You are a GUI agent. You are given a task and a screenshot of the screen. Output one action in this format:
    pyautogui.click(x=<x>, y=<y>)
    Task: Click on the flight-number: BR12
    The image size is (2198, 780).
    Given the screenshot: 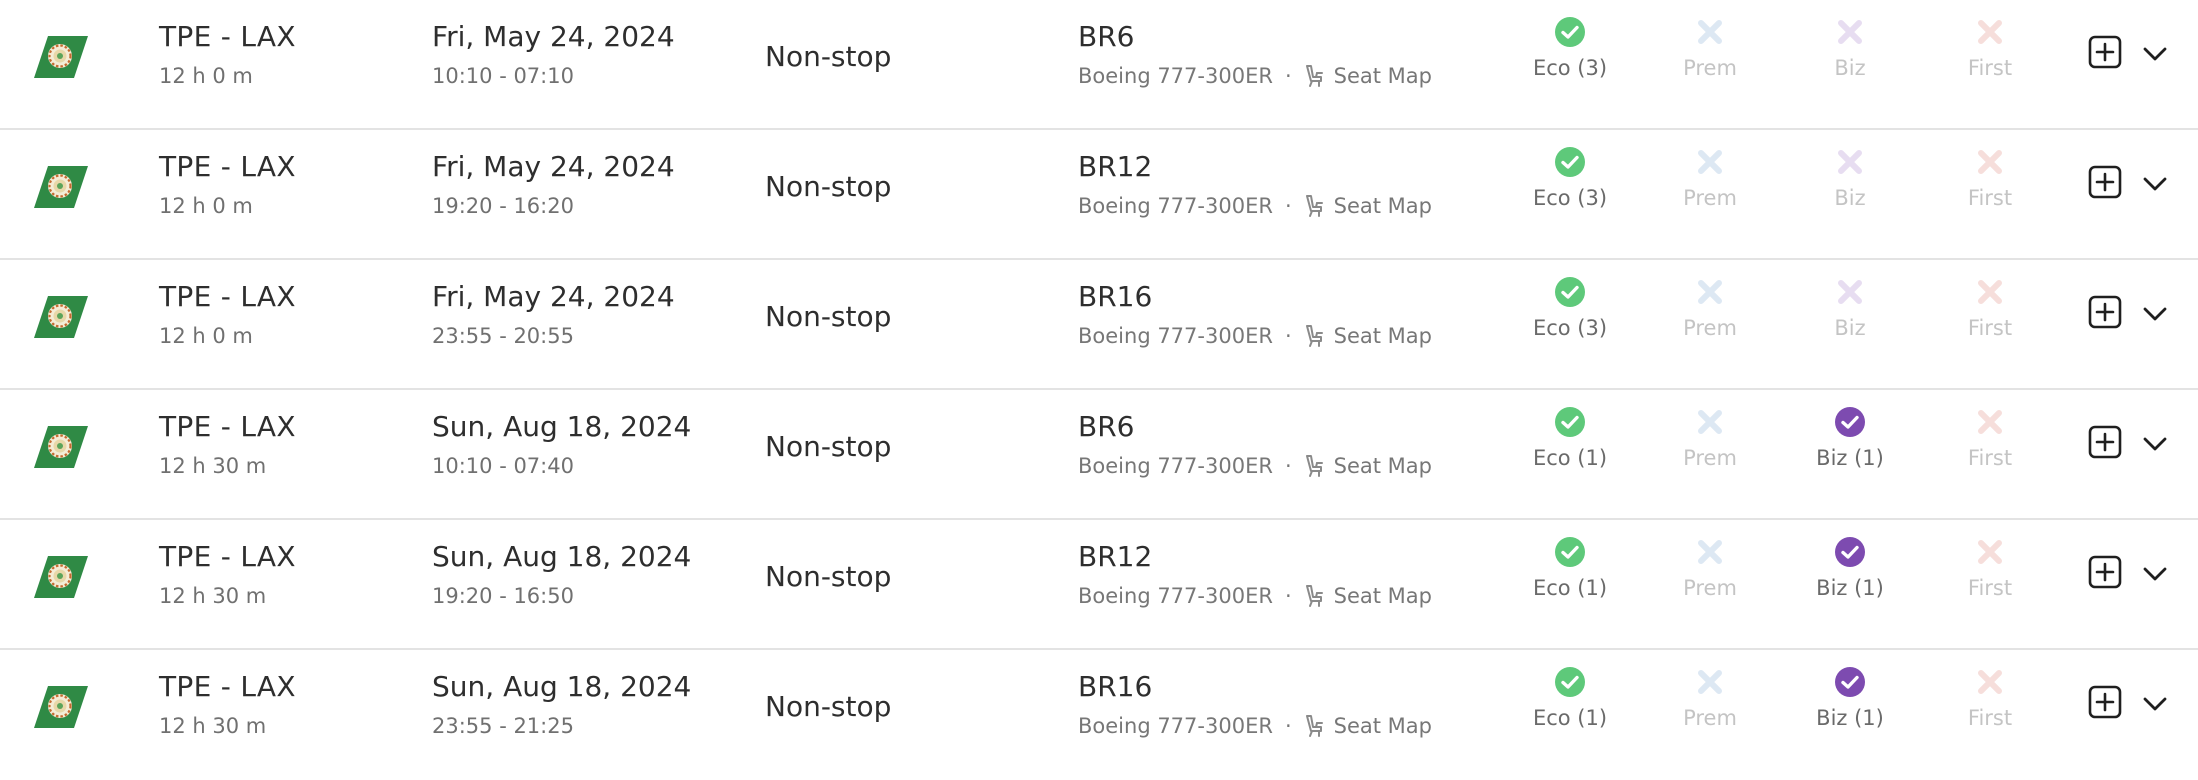 What is the action you would take?
    pyautogui.click(x=1115, y=556)
    